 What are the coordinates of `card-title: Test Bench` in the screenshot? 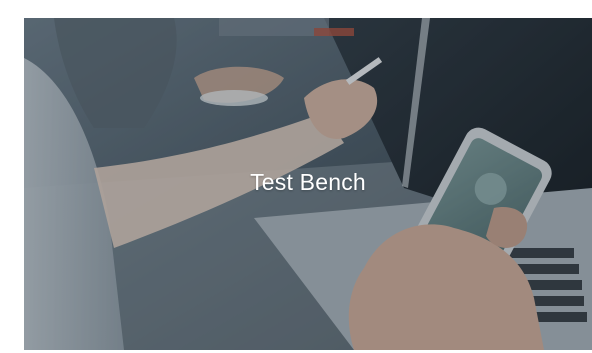 It's located at (308, 182).